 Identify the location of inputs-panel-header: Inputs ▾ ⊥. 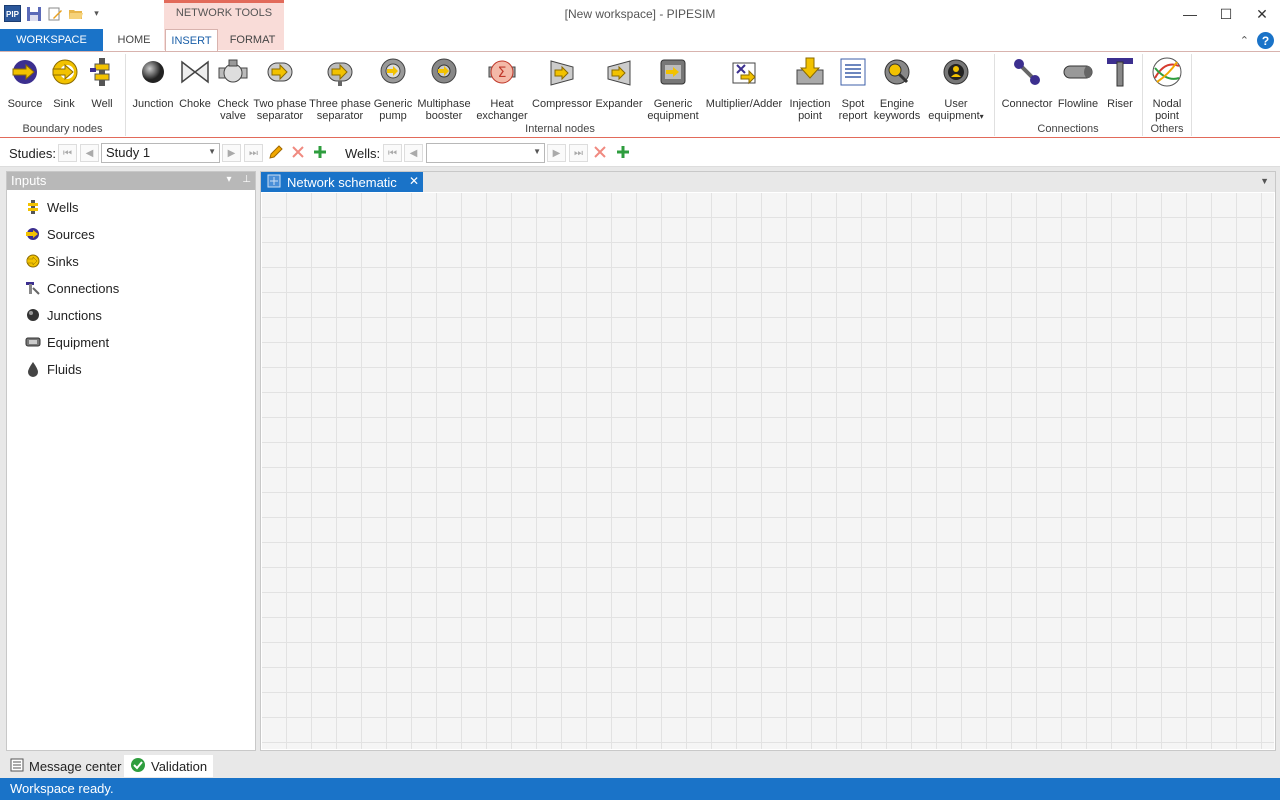
(131, 181).